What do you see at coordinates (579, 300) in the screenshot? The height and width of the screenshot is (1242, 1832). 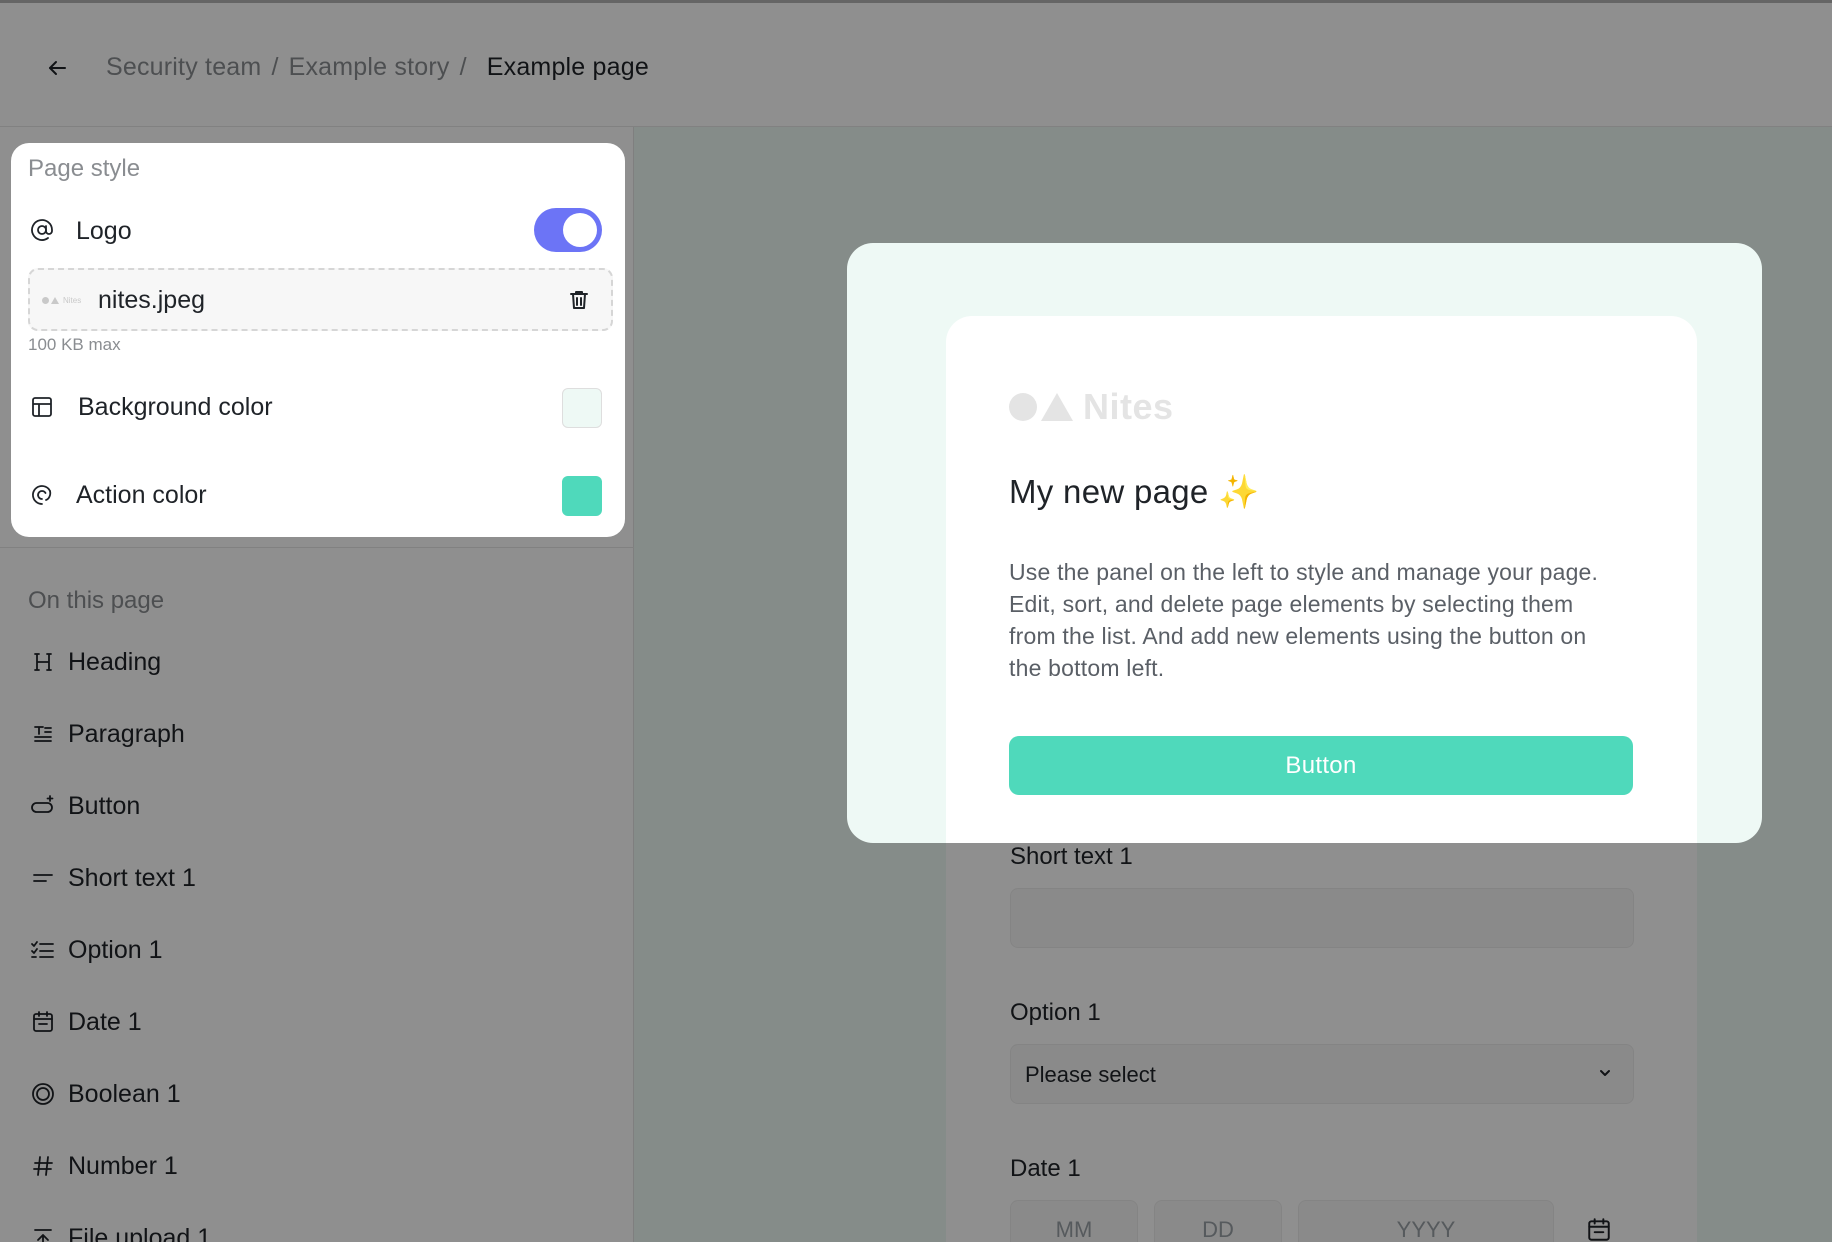 I see `trash-icon` at bounding box center [579, 300].